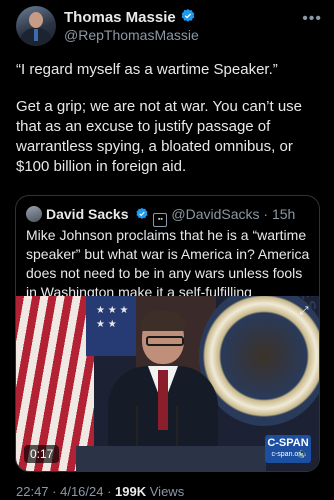  What do you see at coordinates (131, 35) in the screenshot?
I see `author-handle: @RepThomasMassie` at bounding box center [131, 35].